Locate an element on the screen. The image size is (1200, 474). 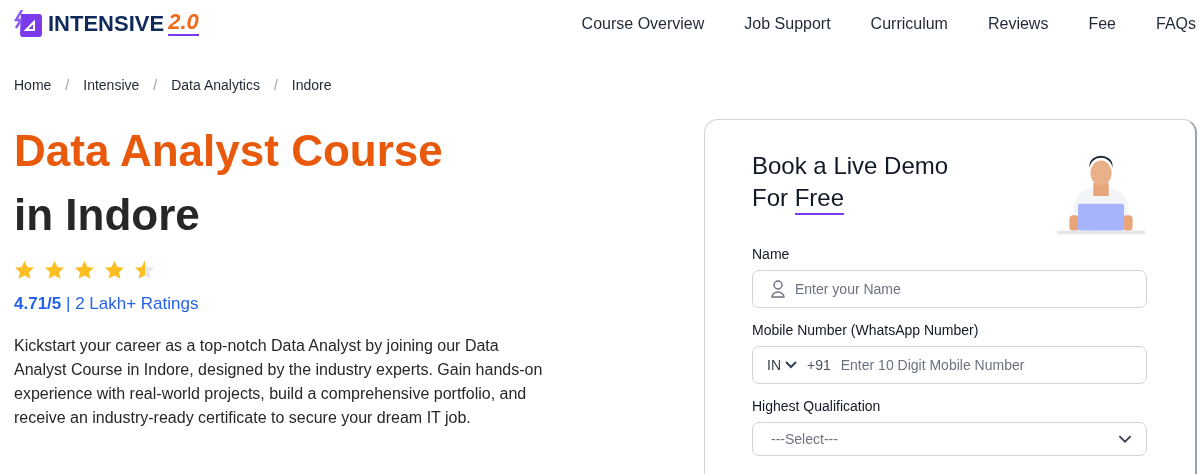
field-label: Name is located at coordinates (771, 254).